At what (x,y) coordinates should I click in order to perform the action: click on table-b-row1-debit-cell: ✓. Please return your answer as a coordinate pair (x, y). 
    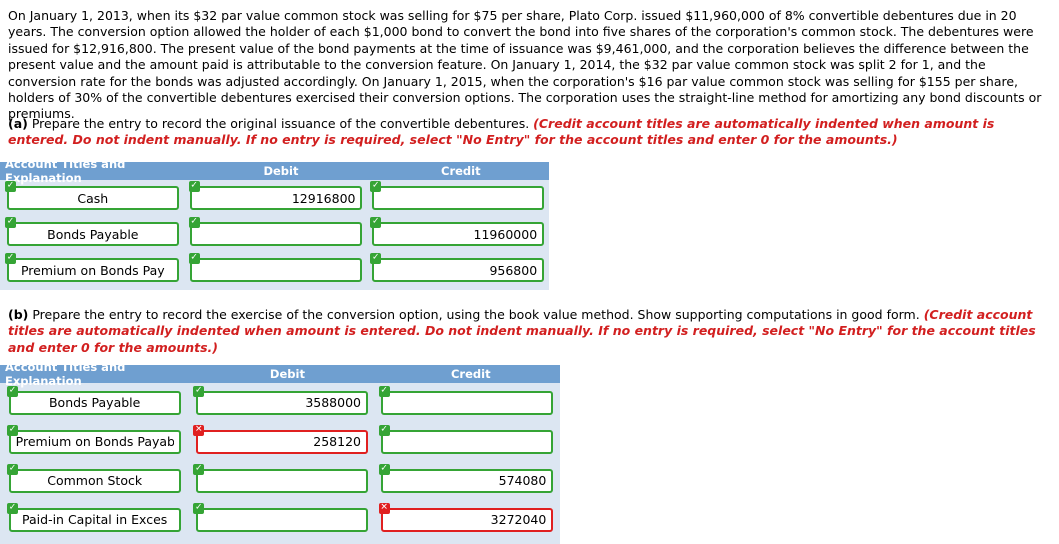
    Looking at the image, I should click on (281, 400).